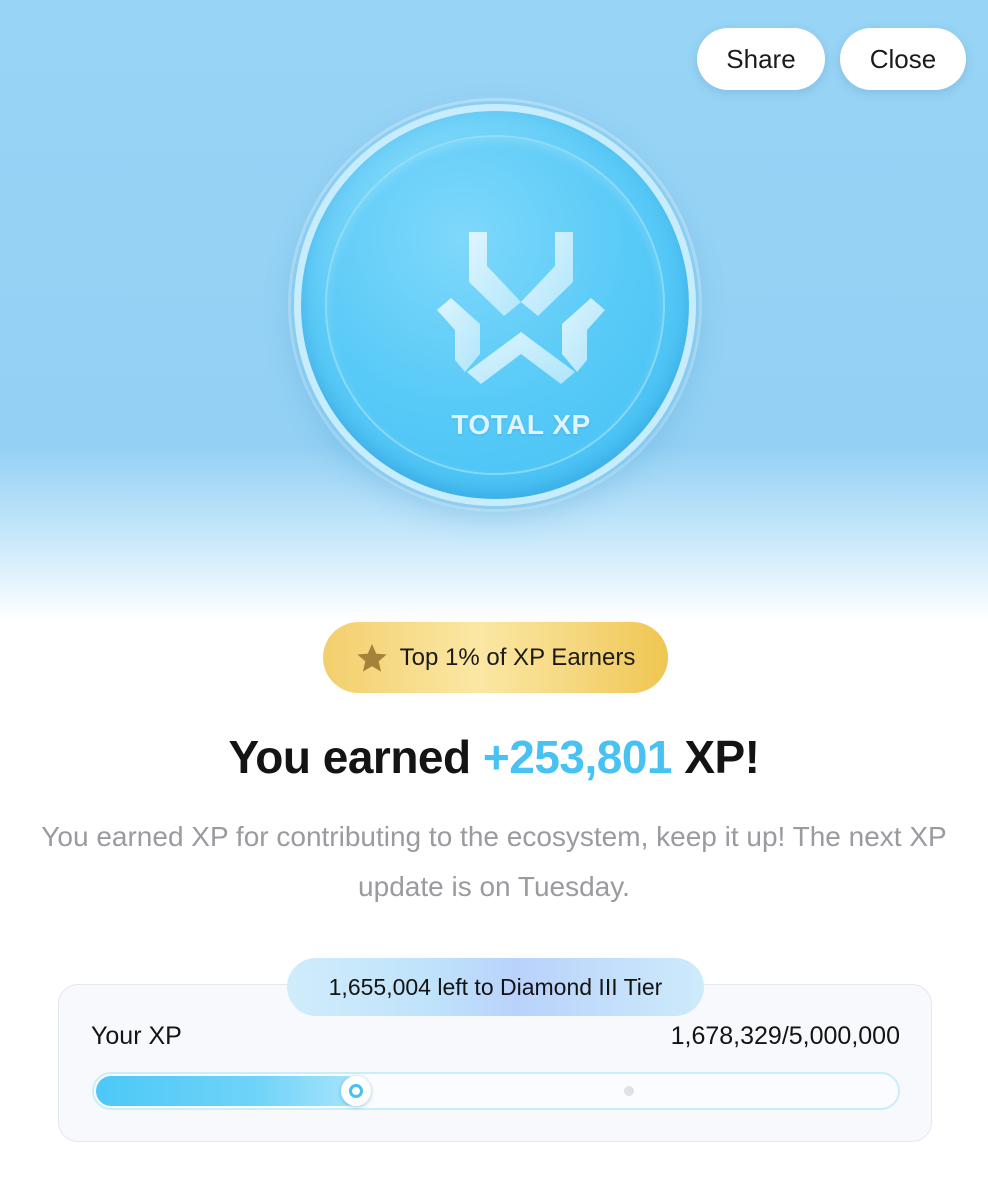 The height and width of the screenshot is (1200, 988). What do you see at coordinates (350, 757) in the screenshot?
I see `headline-prefix: You earned` at bounding box center [350, 757].